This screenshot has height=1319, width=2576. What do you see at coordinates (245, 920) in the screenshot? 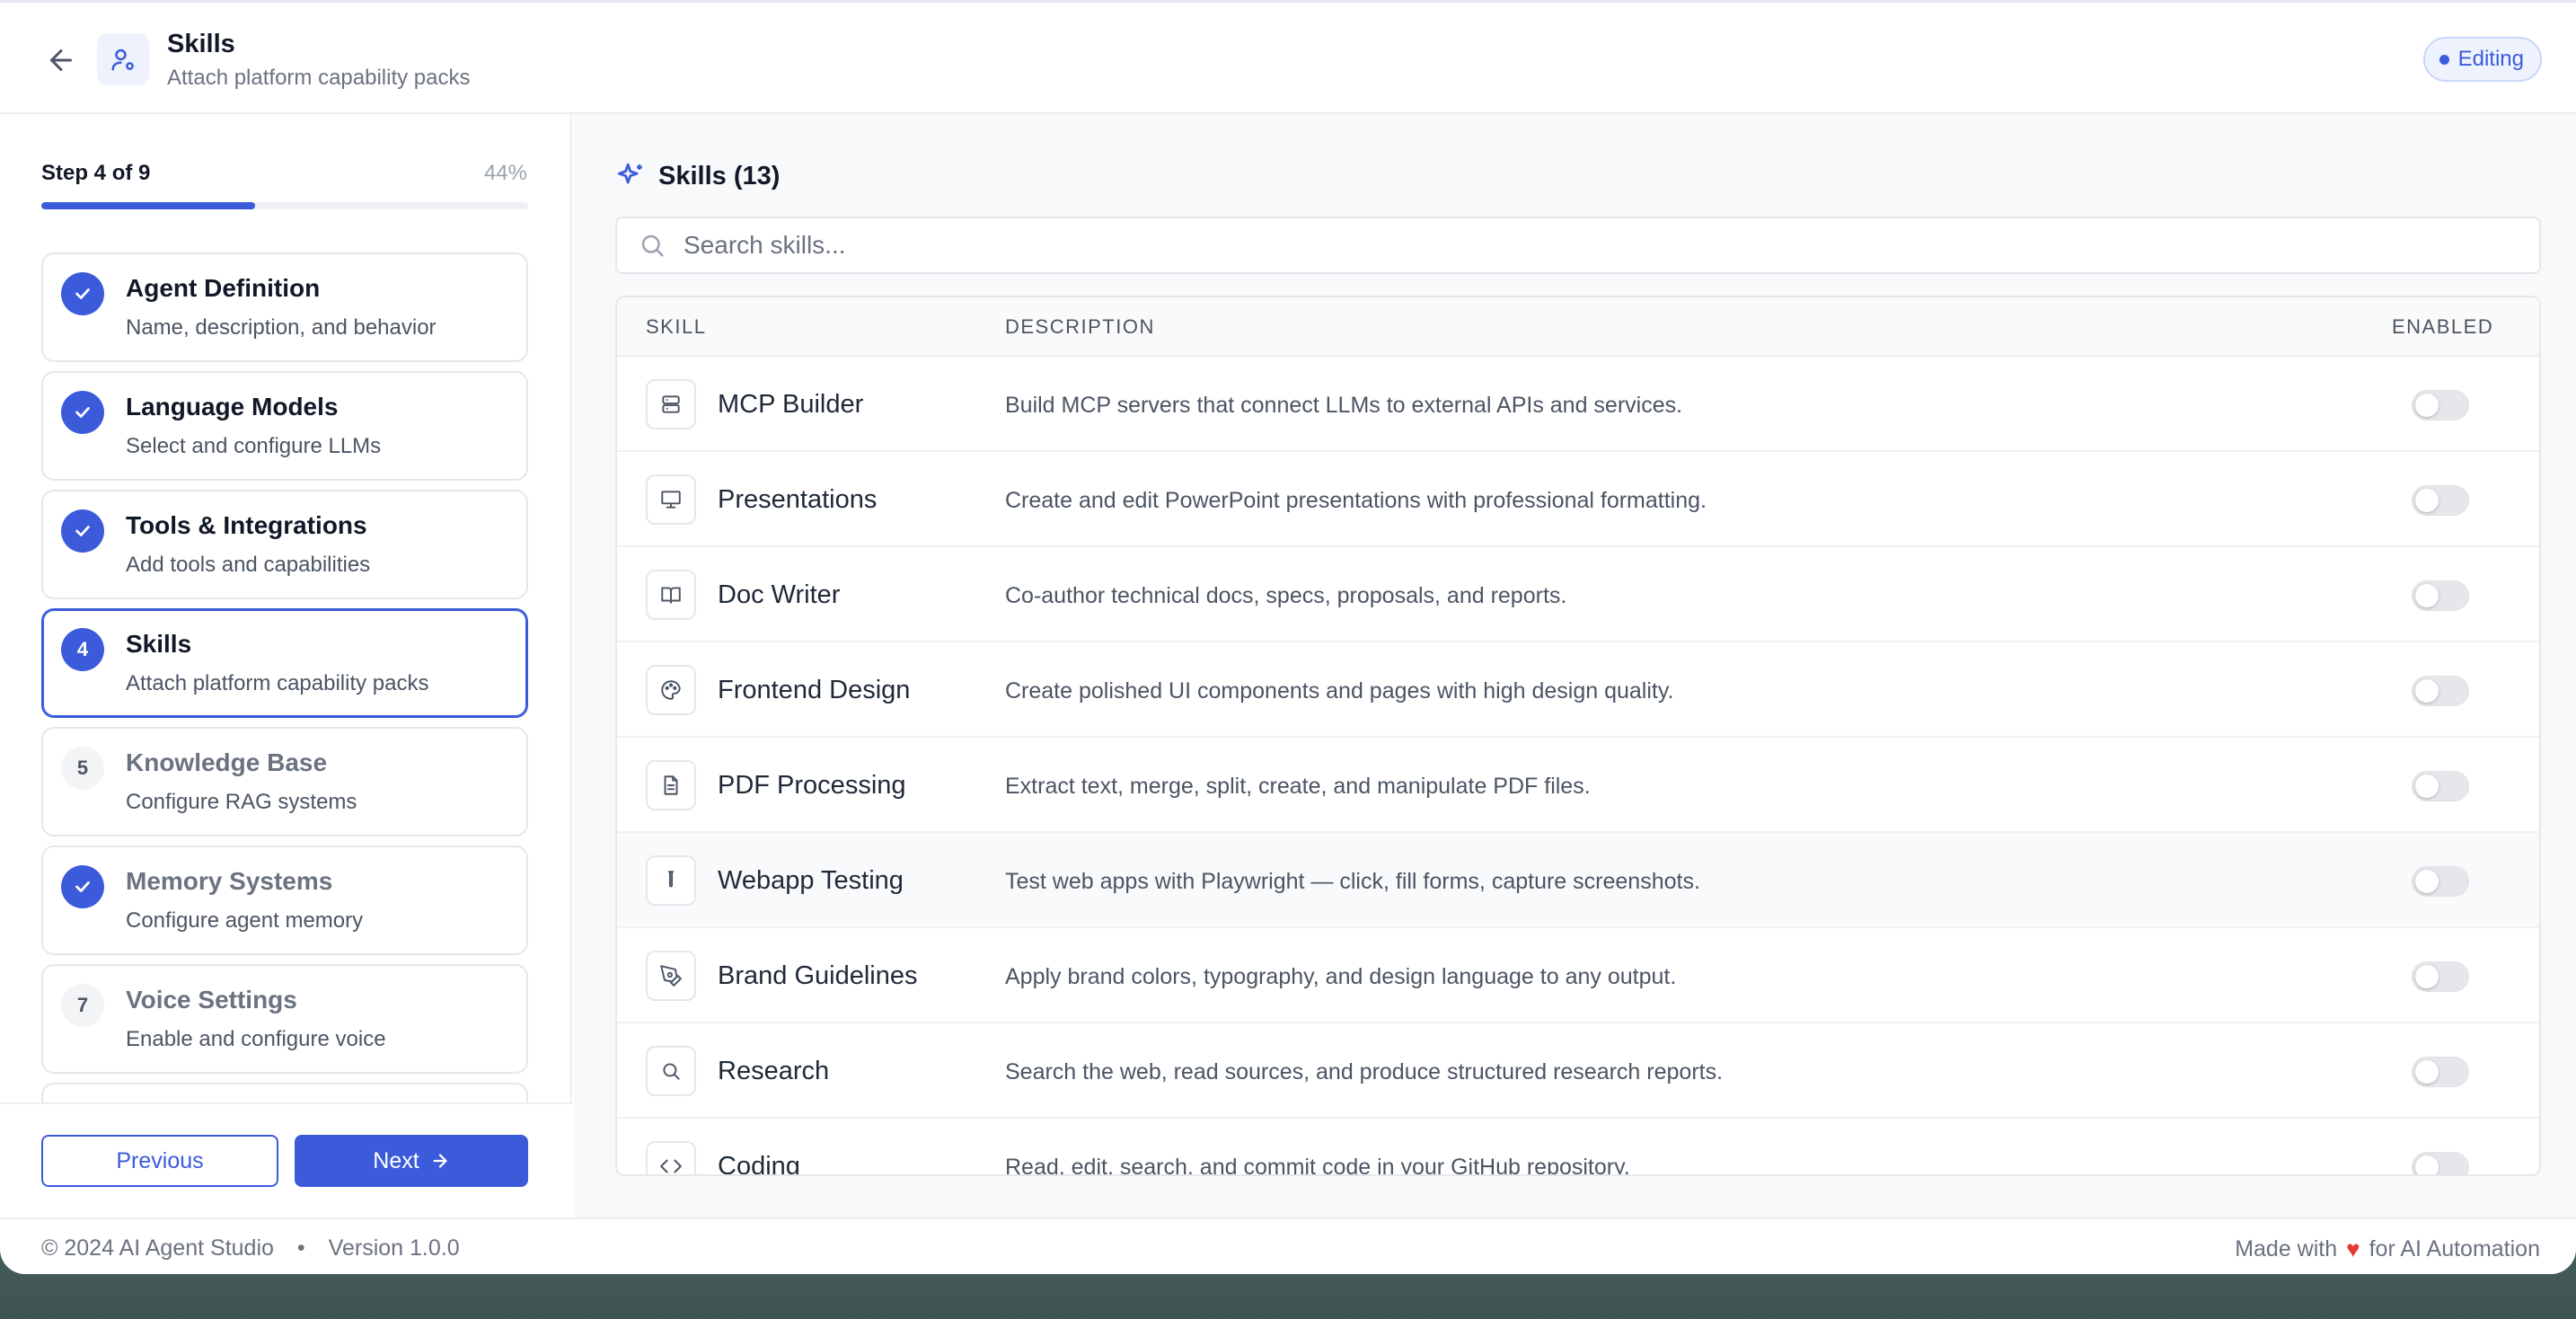
I see `step-description: Configure agent memory` at bounding box center [245, 920].